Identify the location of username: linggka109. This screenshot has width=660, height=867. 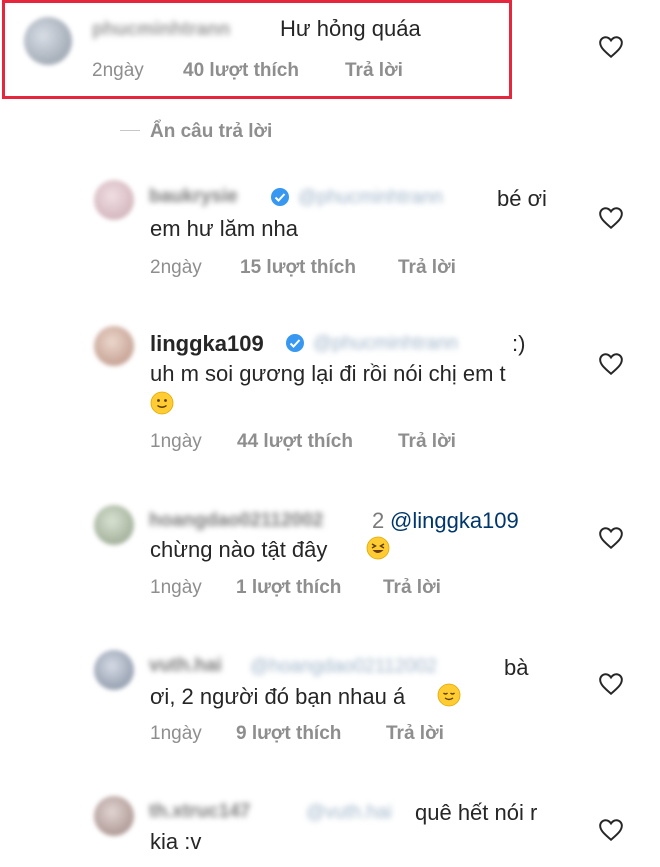
(207, 344).